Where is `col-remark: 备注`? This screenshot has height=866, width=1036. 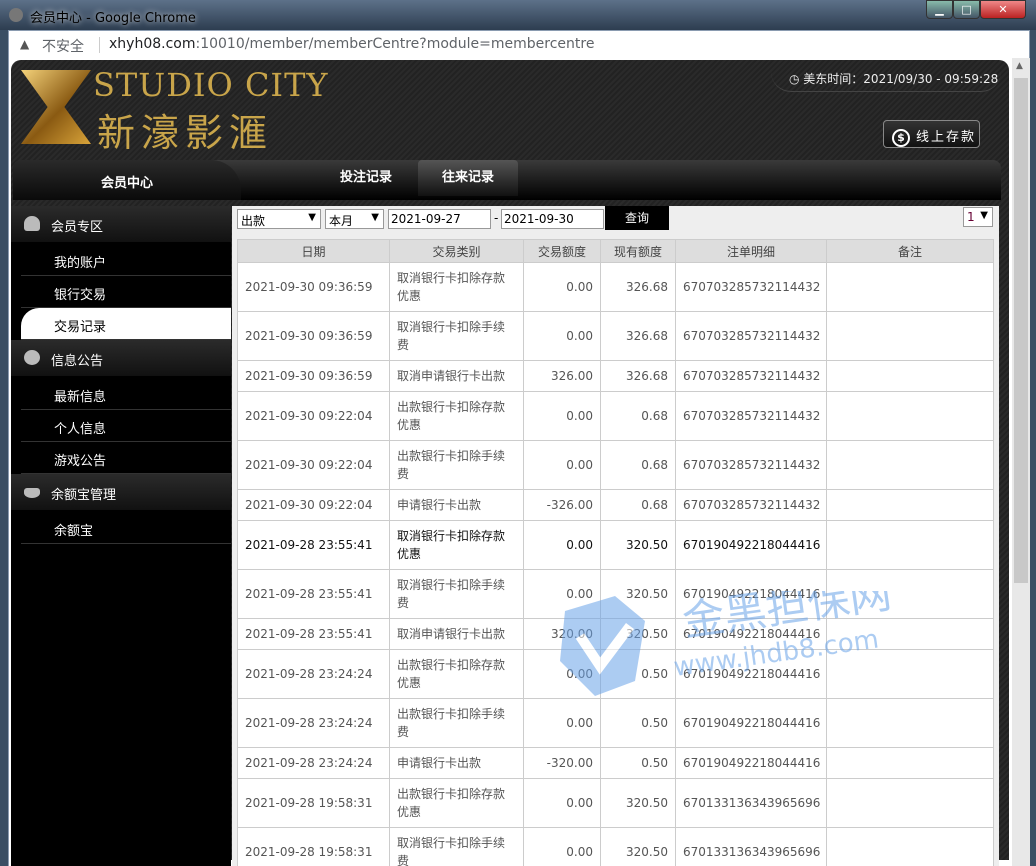 col-remark: 备注 is located at coordinates (910, 251).